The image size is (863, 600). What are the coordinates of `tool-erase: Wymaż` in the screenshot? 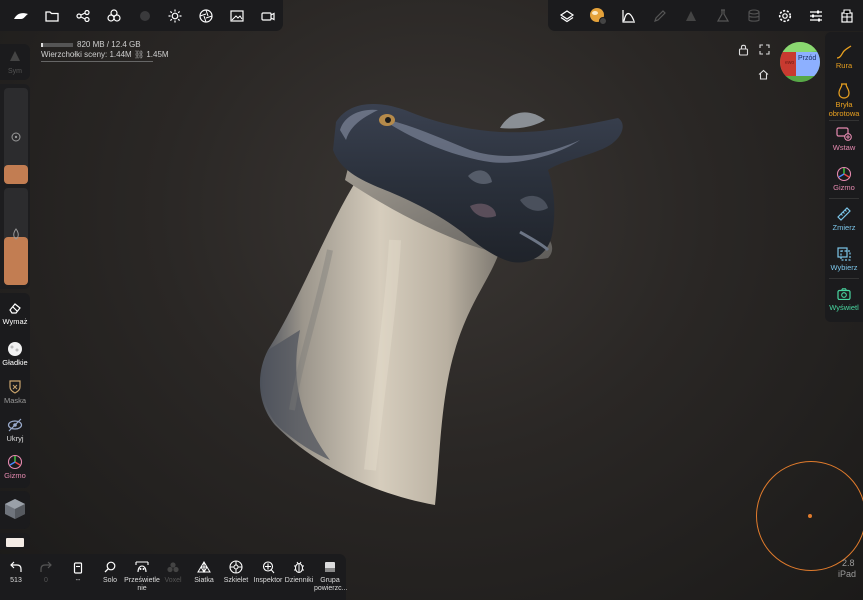 It's located at (15, 312).